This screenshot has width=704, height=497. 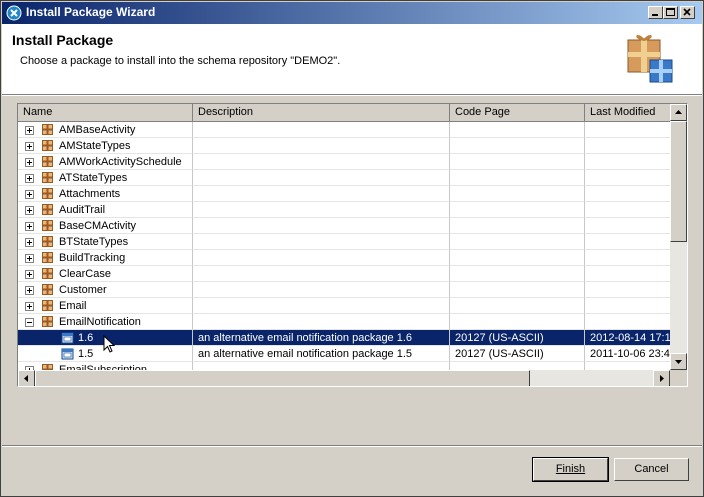 I want to click on scroll-down-button, so click(x=678, y=361).